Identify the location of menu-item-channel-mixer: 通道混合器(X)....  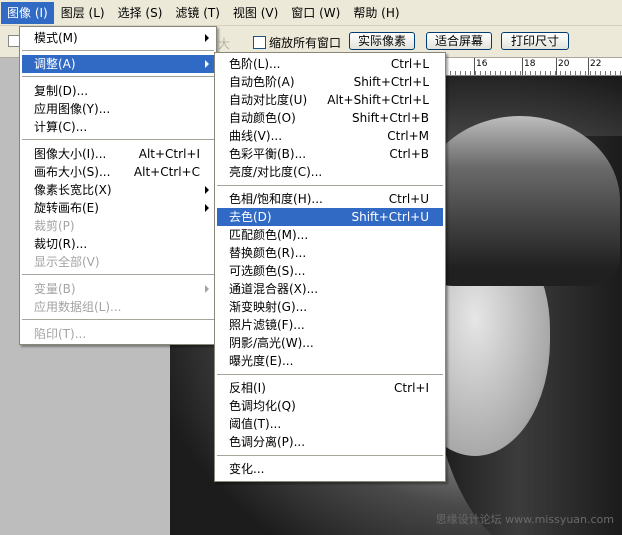
(330, 289).